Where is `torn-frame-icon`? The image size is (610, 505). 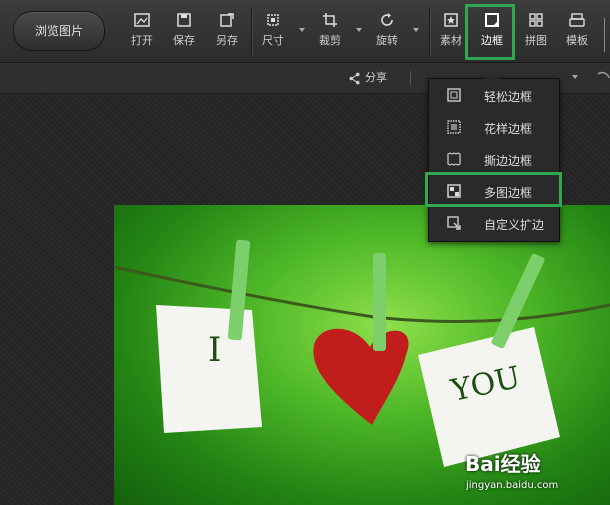
torn-frame-icon is located at coordinates (454, 159).